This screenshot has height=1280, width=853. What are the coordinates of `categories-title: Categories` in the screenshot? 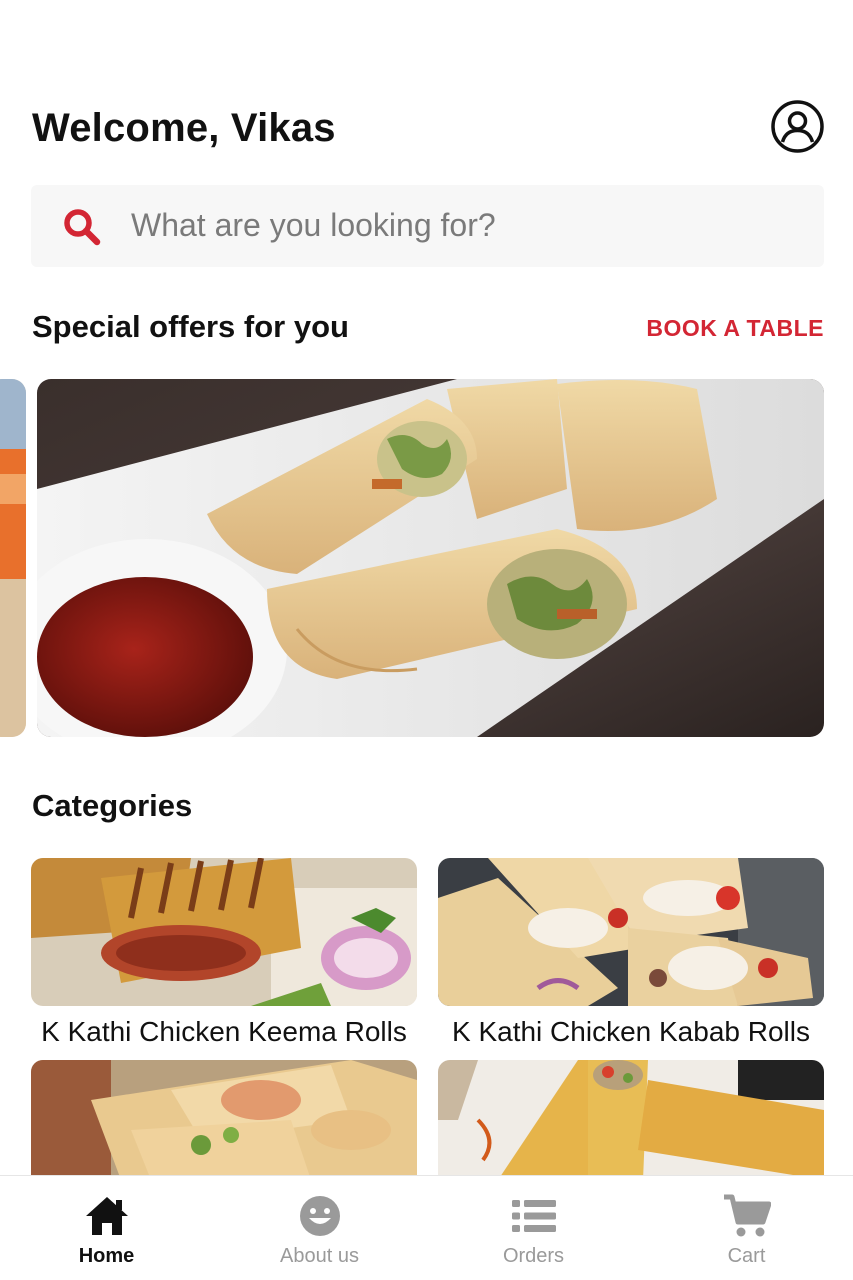 It's located at (112, 805).